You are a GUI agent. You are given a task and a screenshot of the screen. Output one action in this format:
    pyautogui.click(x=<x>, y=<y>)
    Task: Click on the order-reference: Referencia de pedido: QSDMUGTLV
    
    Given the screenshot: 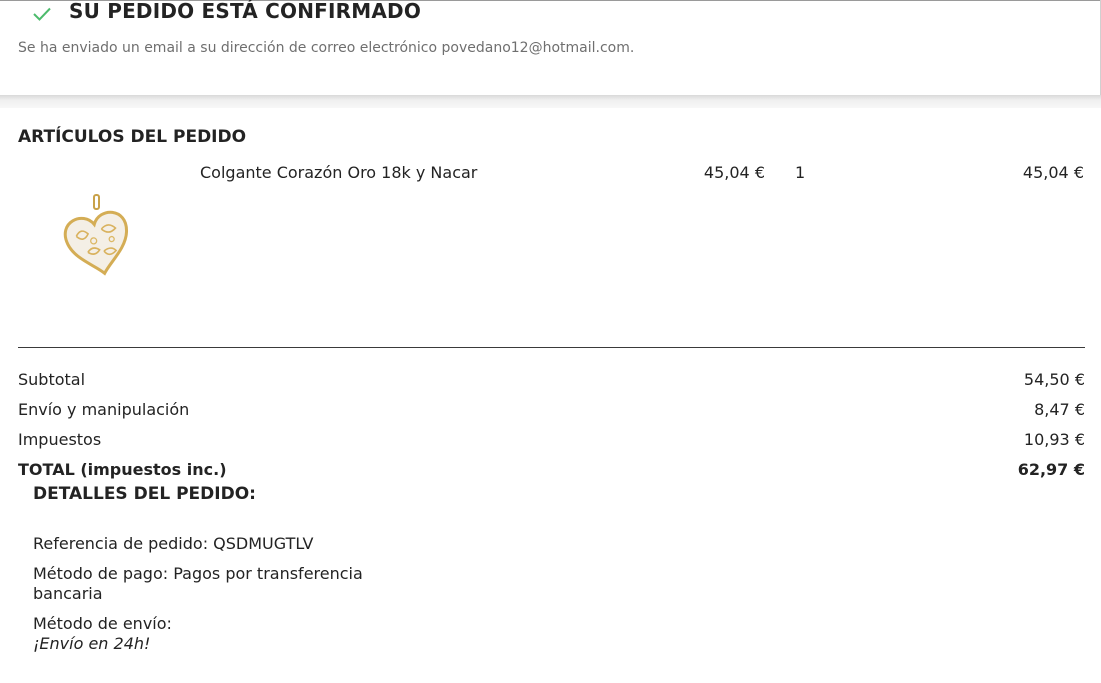 What is the action you would take?
    pyautogui.click(x=173, y=543)
    